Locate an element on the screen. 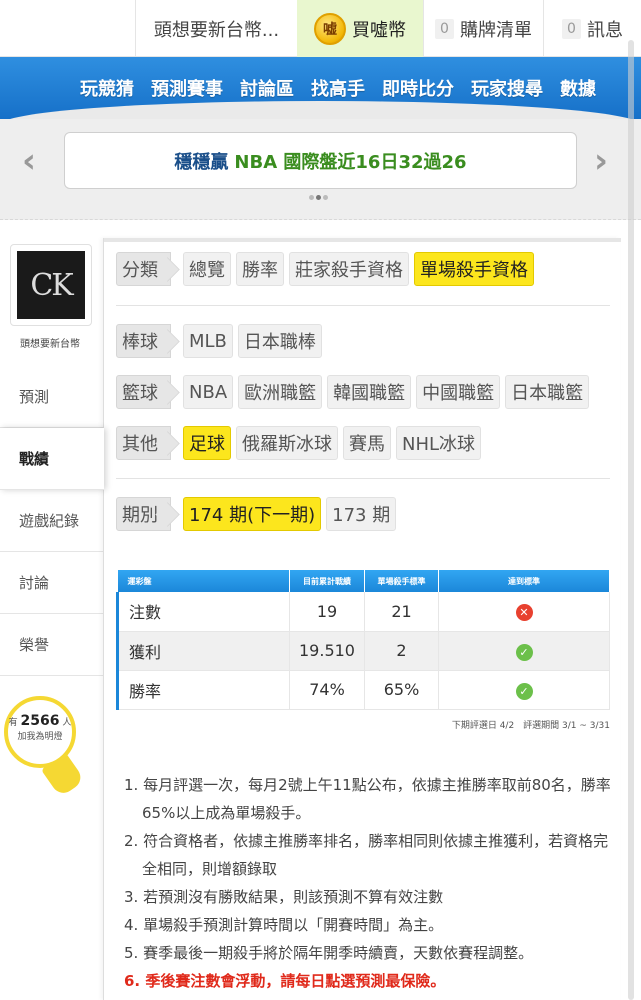 This screenshot has height=1000, width=641. bulb-suffix: 人 is located at coordinates (67, 723).